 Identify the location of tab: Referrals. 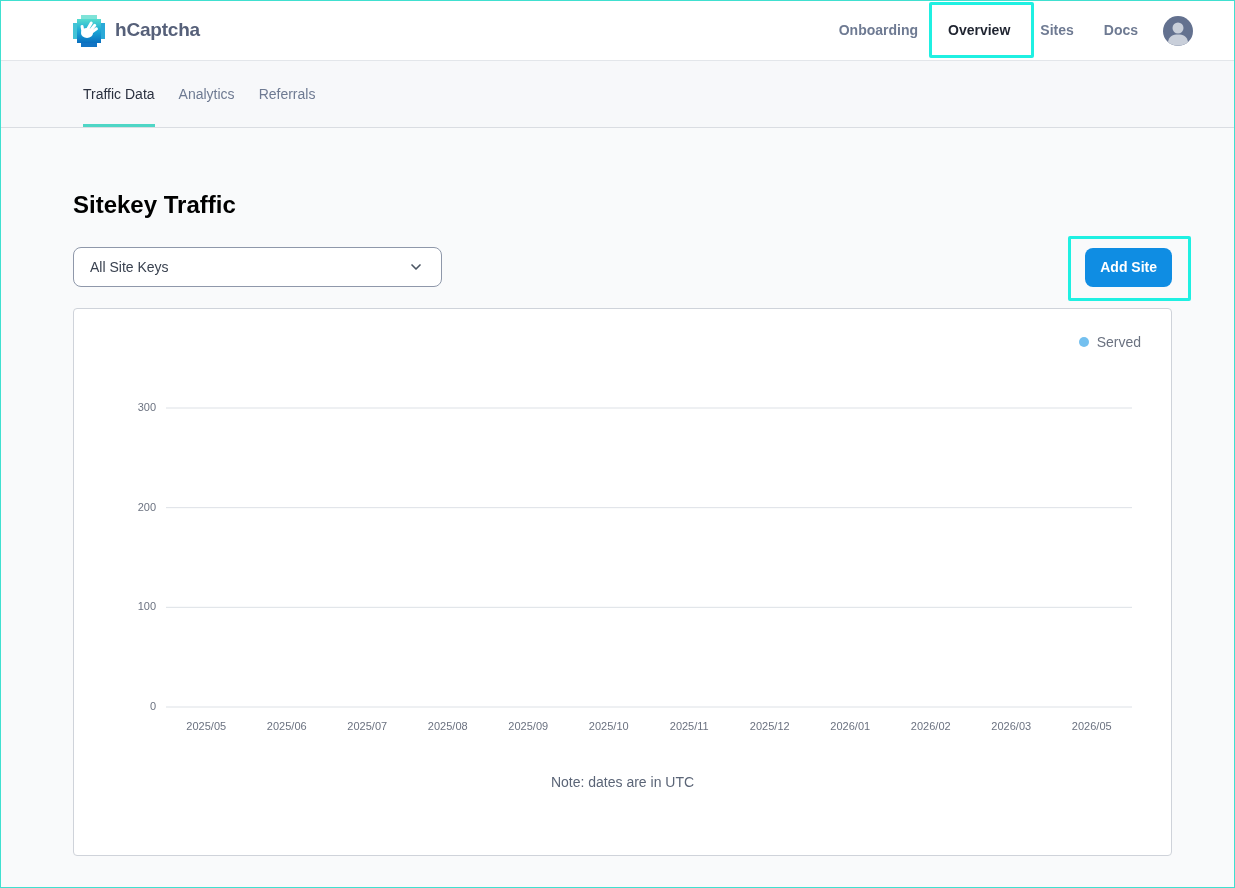
(287, 94).